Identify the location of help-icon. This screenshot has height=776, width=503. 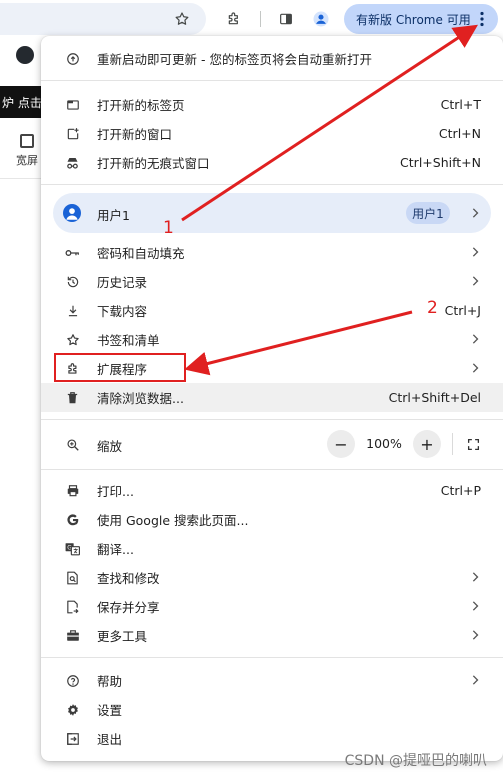
(72, 680).